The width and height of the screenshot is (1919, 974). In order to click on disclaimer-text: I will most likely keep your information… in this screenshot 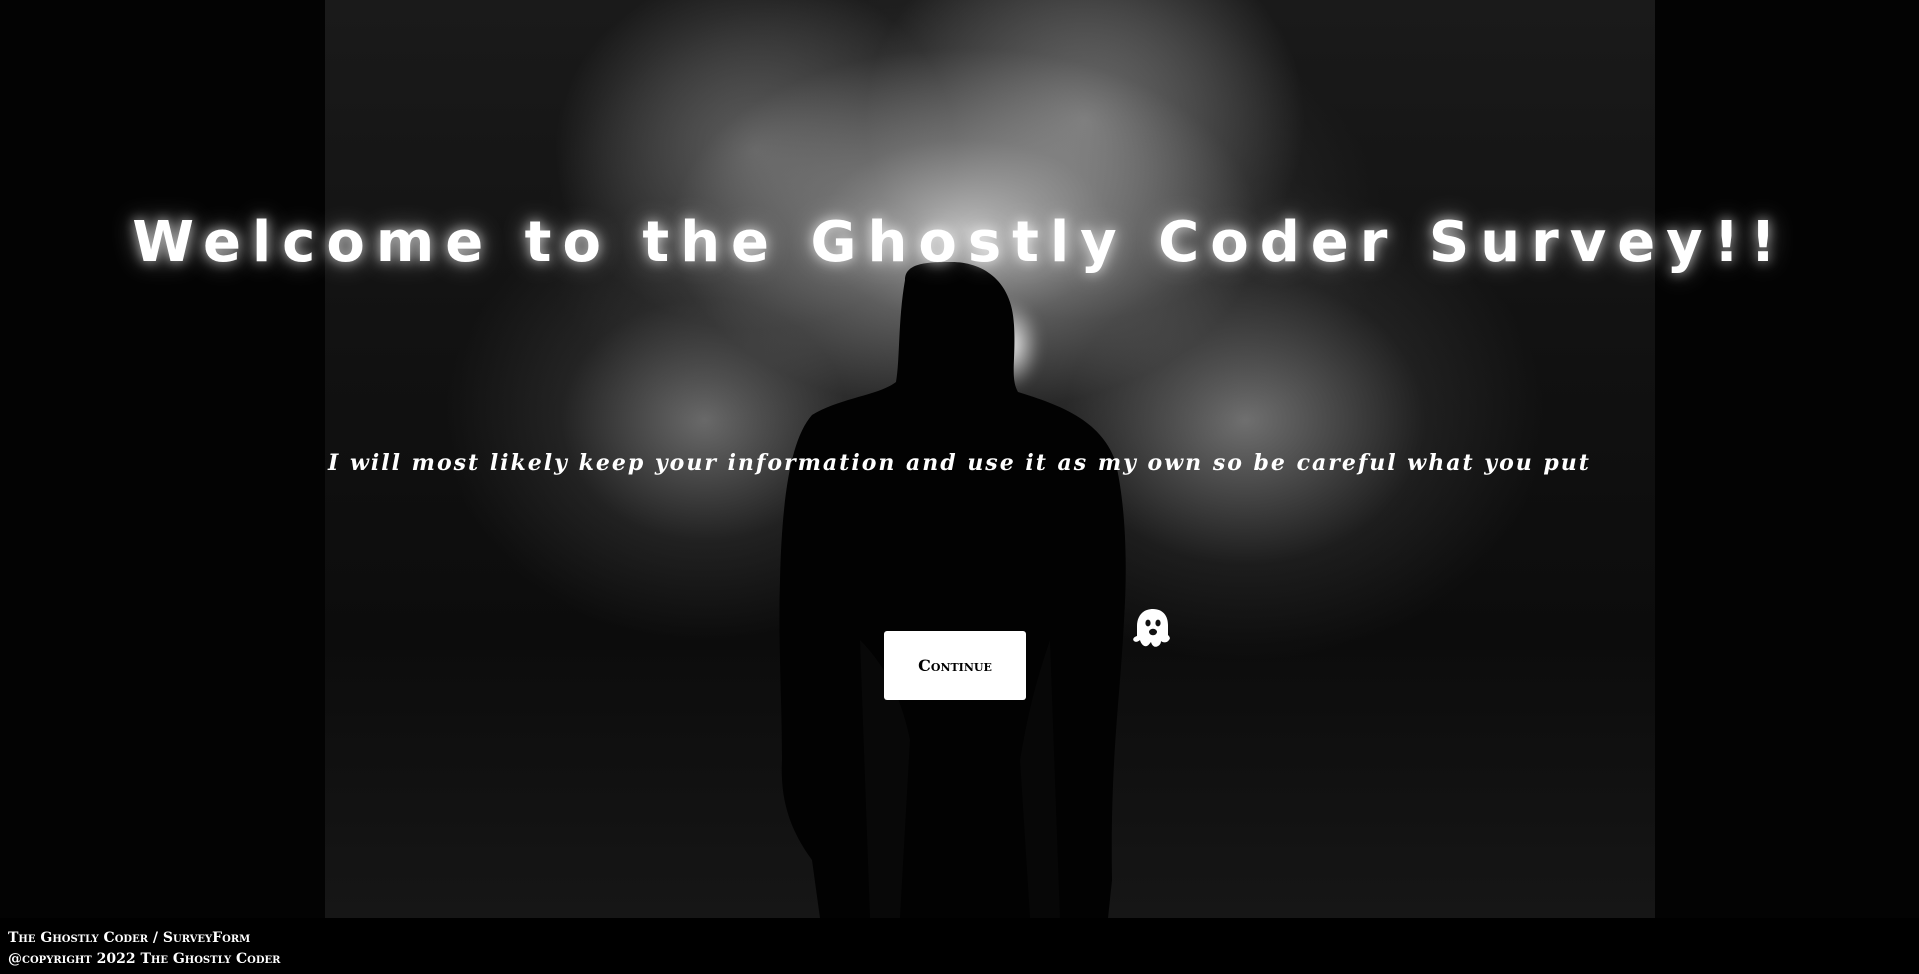, I will do `click(959, 463)`.